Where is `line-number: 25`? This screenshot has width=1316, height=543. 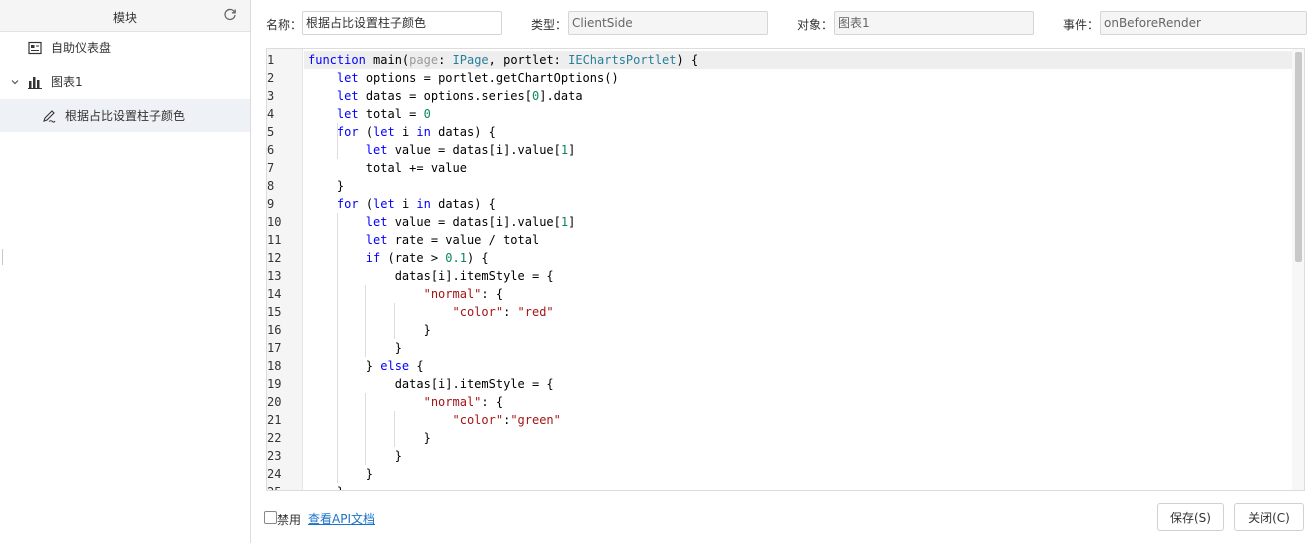 line-number: 25 is located at coordinates (274, 487).